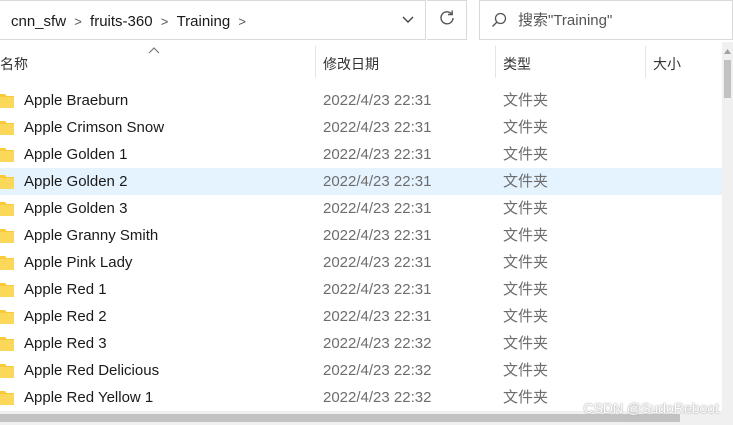 The height and width of the screenshot is (425, 733). Describe the element at coordinates (351, 64) in the screenshot. I see `column-header-date-label: 修改日期` at that location.